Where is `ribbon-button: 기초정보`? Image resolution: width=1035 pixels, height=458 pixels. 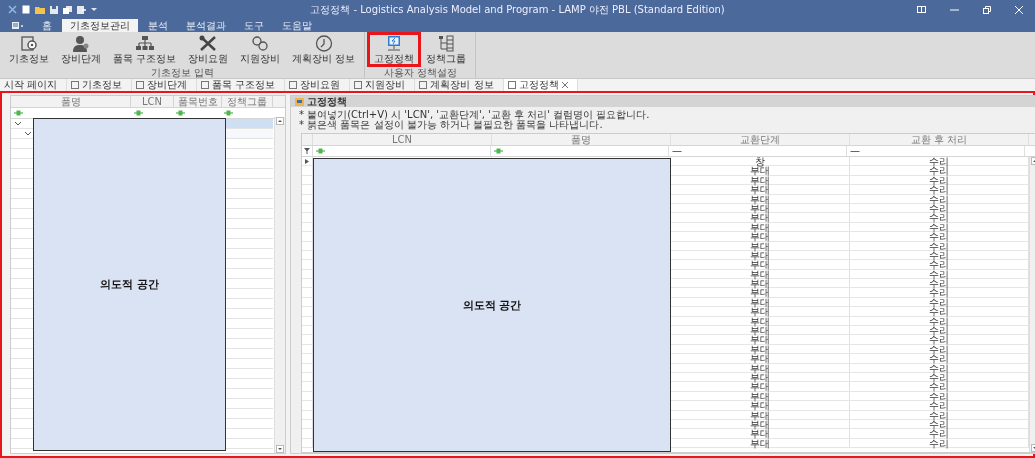
ribbon-button: 기초정보 is located at coordinates (29, 49).